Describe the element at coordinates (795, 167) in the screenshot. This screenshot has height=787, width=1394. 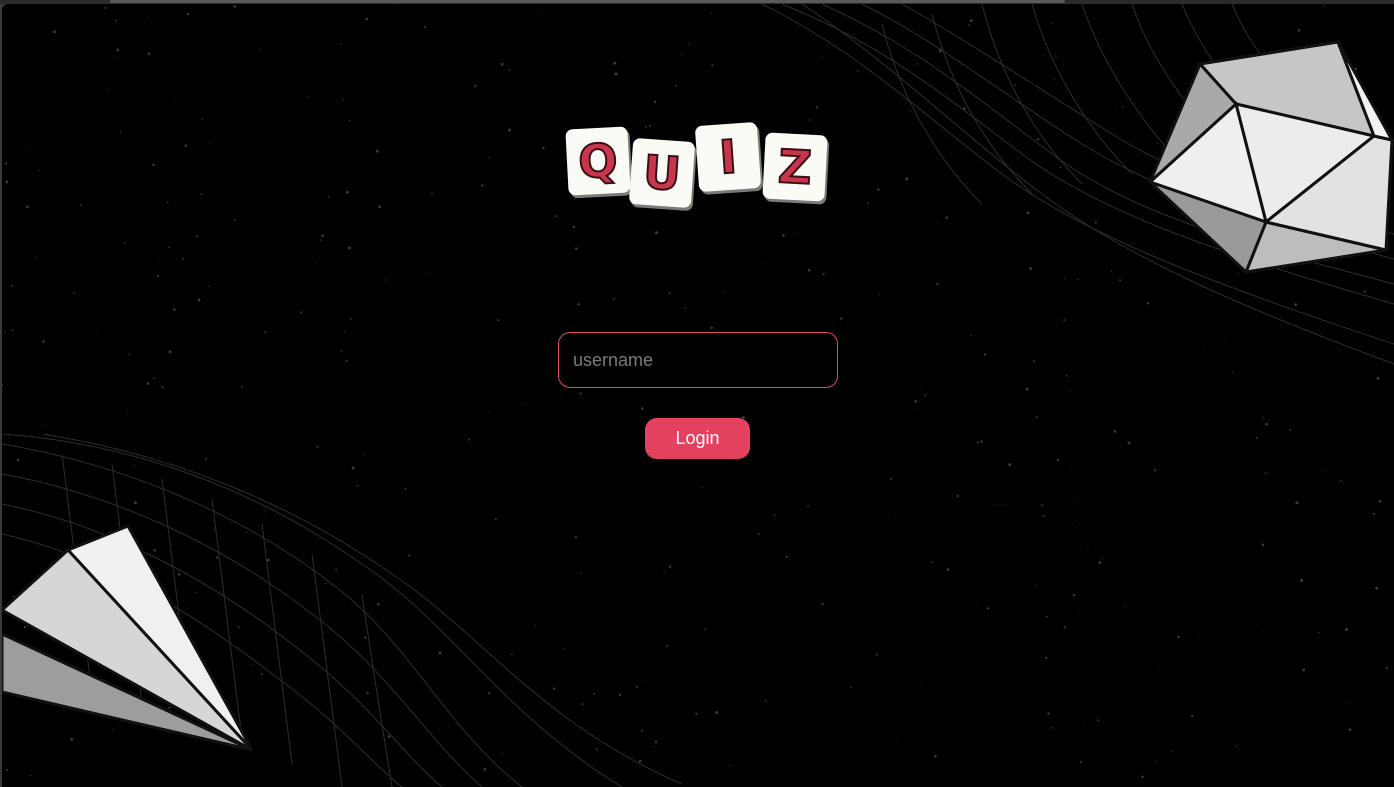
I see `logo-tile-z: Z` at that location.